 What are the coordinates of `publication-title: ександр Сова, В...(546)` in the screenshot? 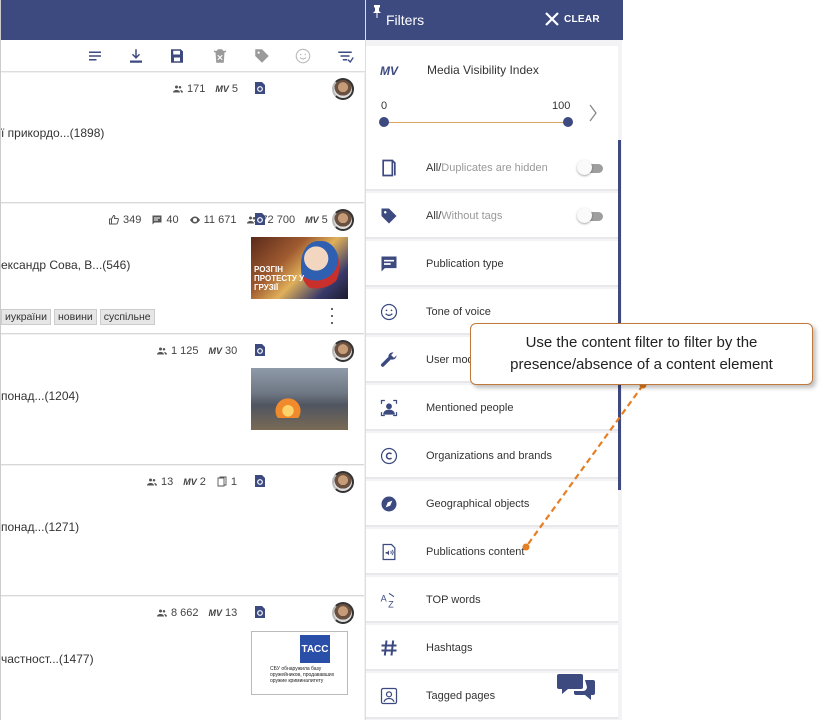 It's located at (65, 265).